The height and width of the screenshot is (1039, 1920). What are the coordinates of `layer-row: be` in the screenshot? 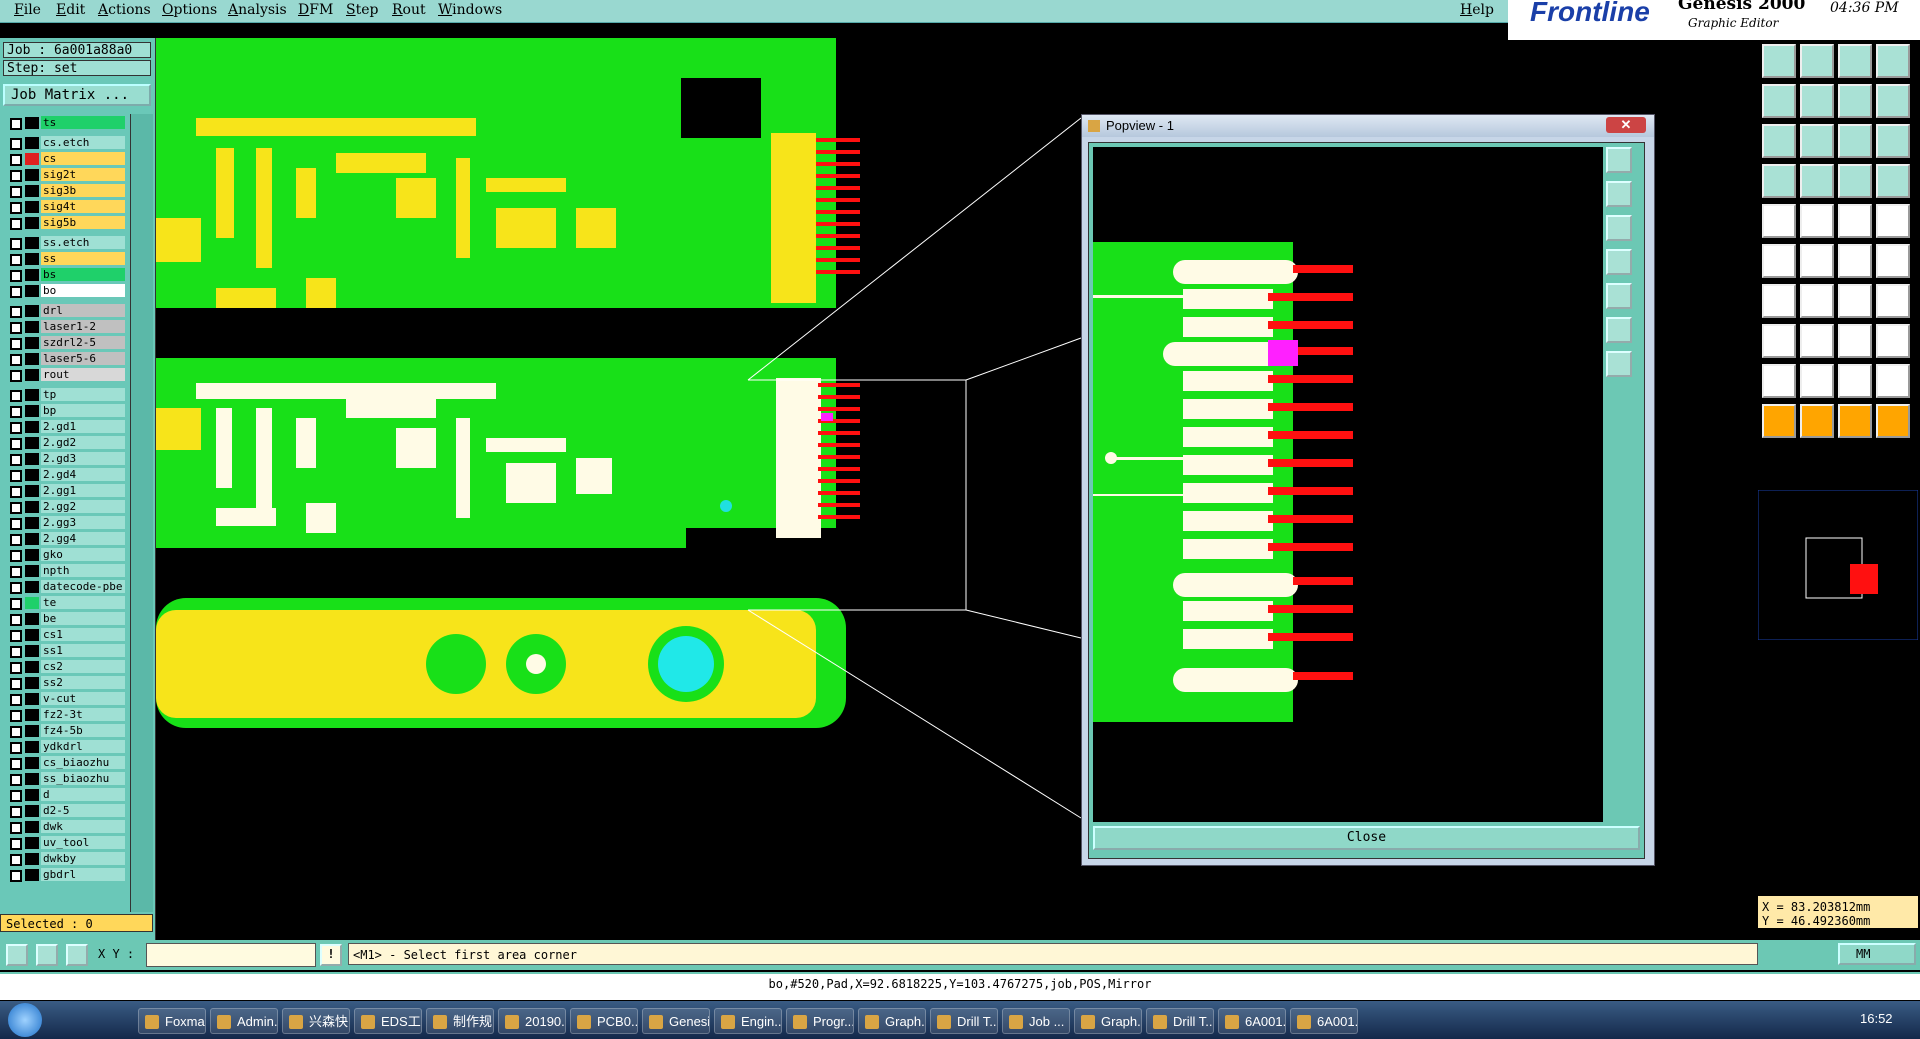 It's located at (64, 619).